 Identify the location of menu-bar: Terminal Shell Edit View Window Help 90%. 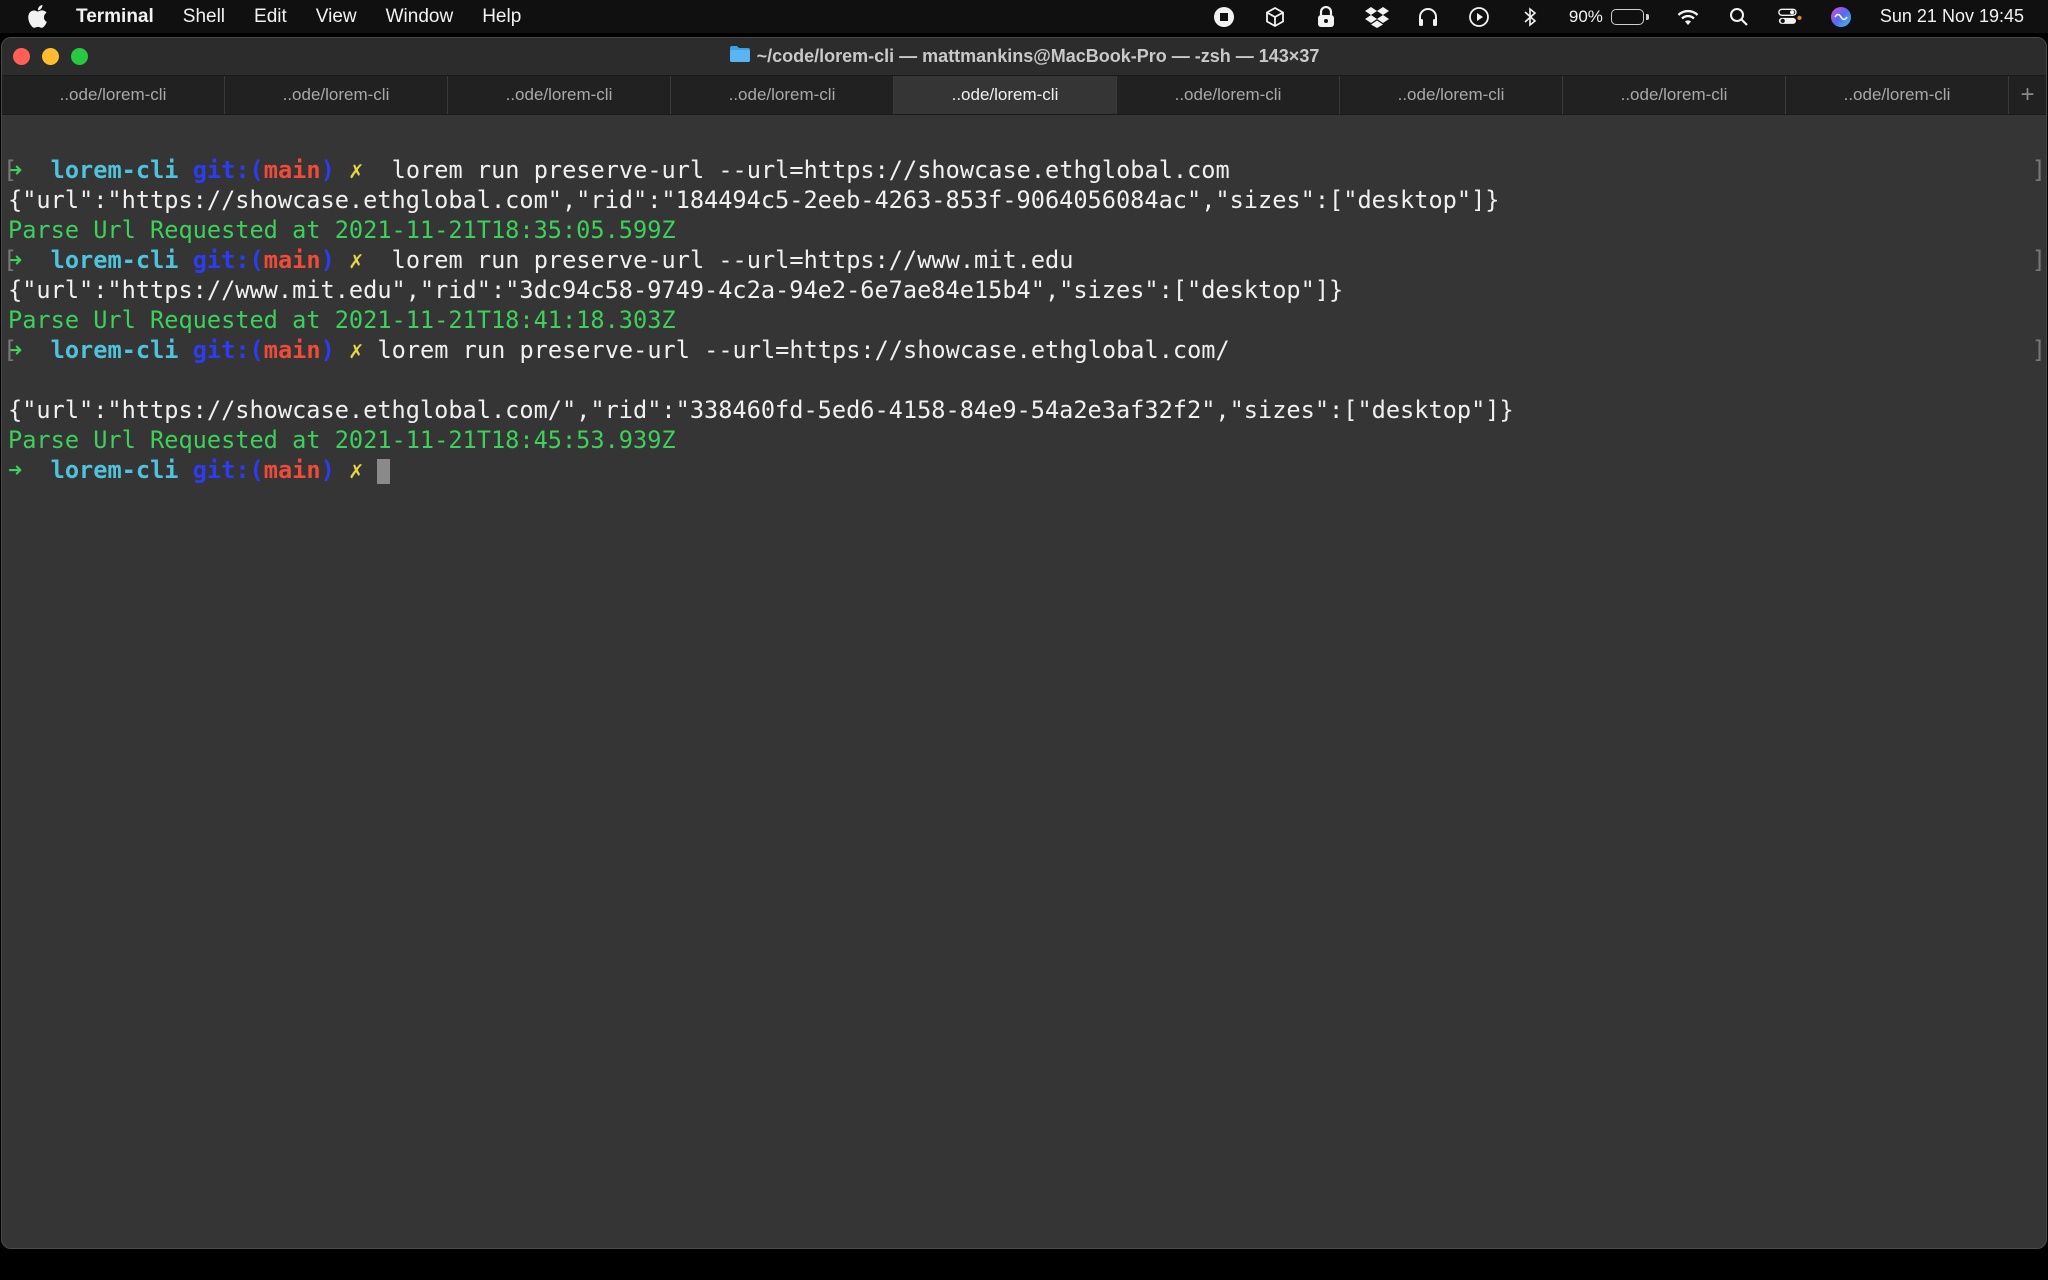
(1024, 16).